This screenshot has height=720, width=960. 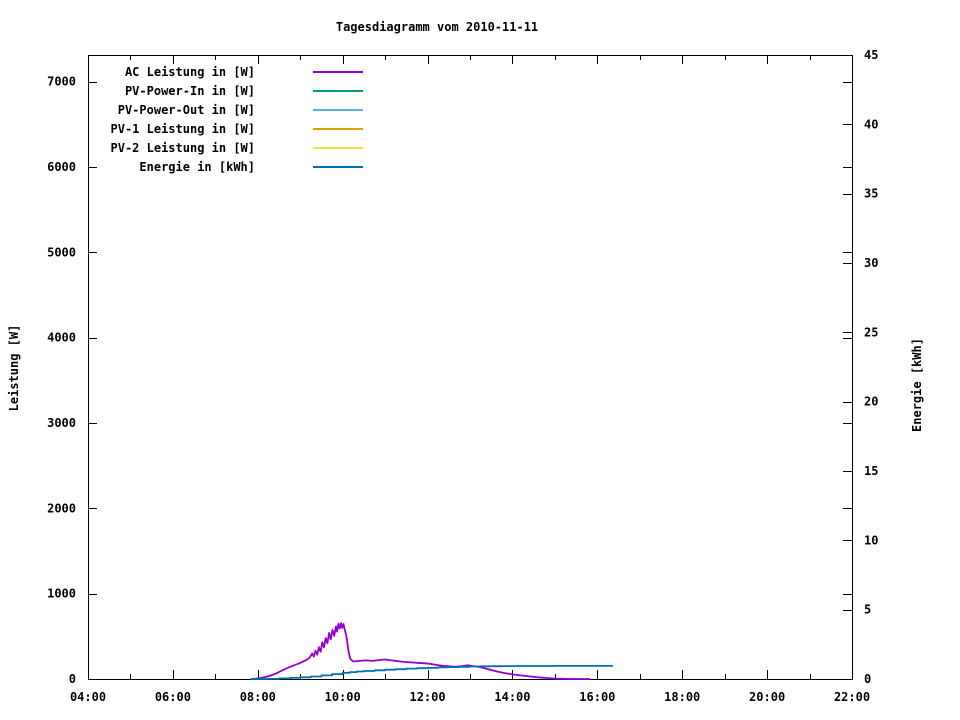 What do you see at coordinates (767, 697) in the screenshot?
I see `x-tick-label: 20:00` at bounding box center [767, 697].